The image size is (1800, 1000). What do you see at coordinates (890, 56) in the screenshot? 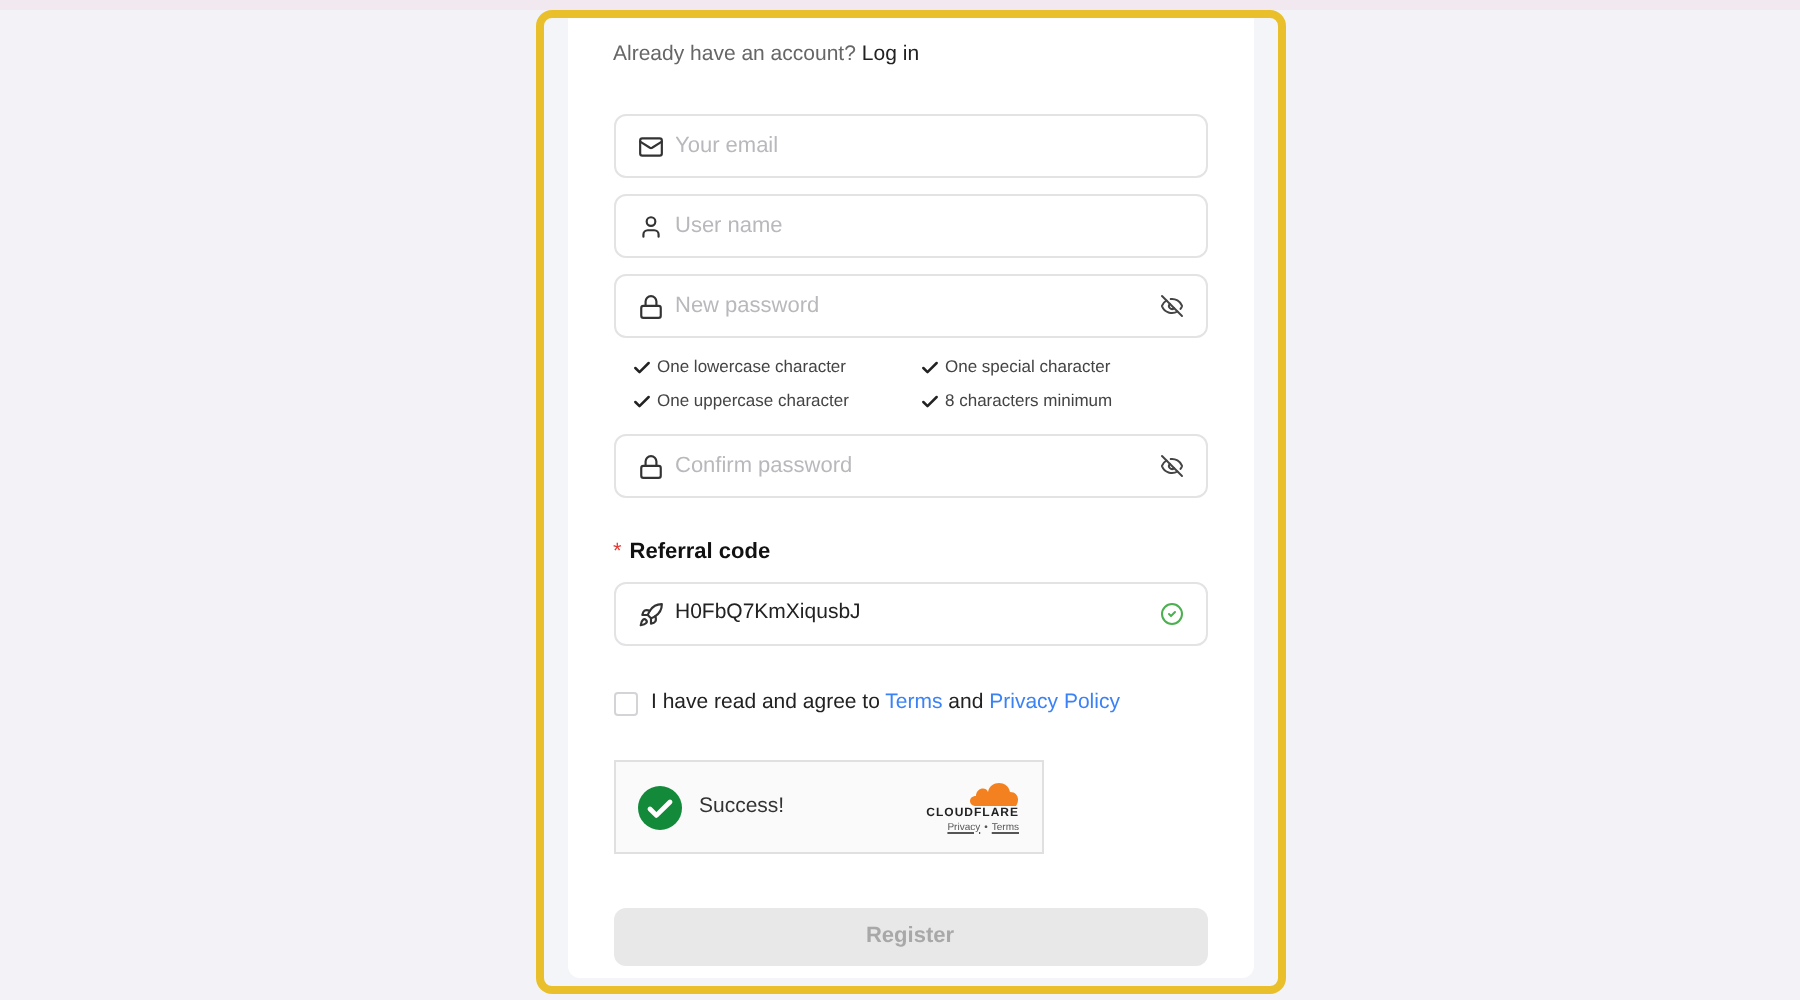
I see `login-link: Log in` at bounding box center [890, 56].